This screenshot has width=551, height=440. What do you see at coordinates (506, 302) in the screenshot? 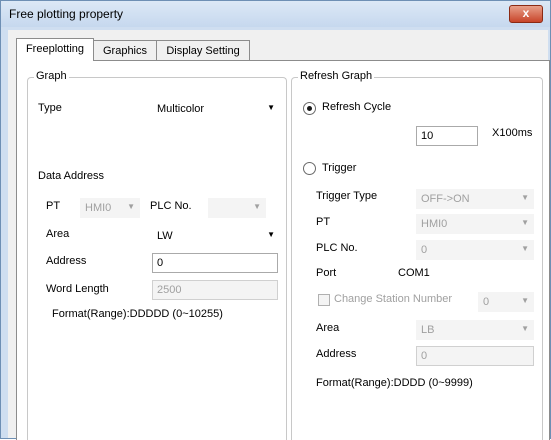
I see `station-number-select: 0 ▼` at bounding box center [506, 302].